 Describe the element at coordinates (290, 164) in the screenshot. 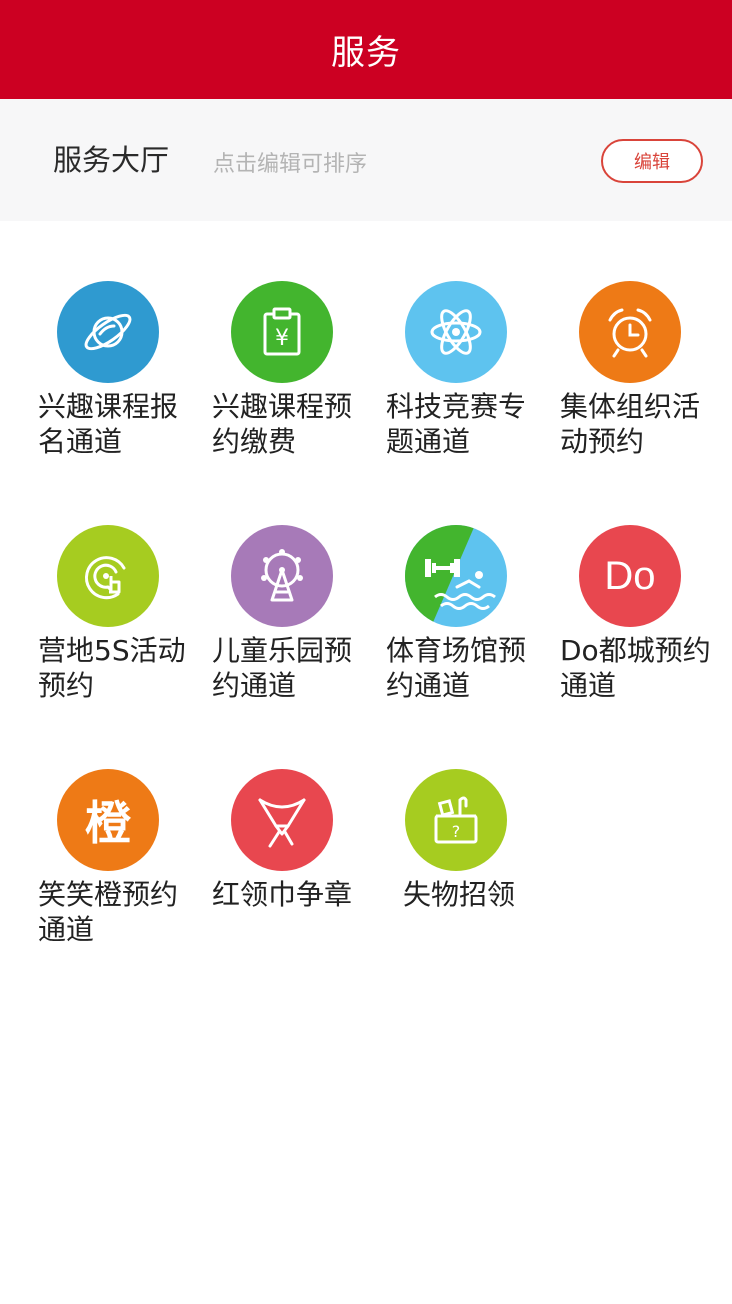

I see `sort-hint: 点击编辑可排序` at that location.